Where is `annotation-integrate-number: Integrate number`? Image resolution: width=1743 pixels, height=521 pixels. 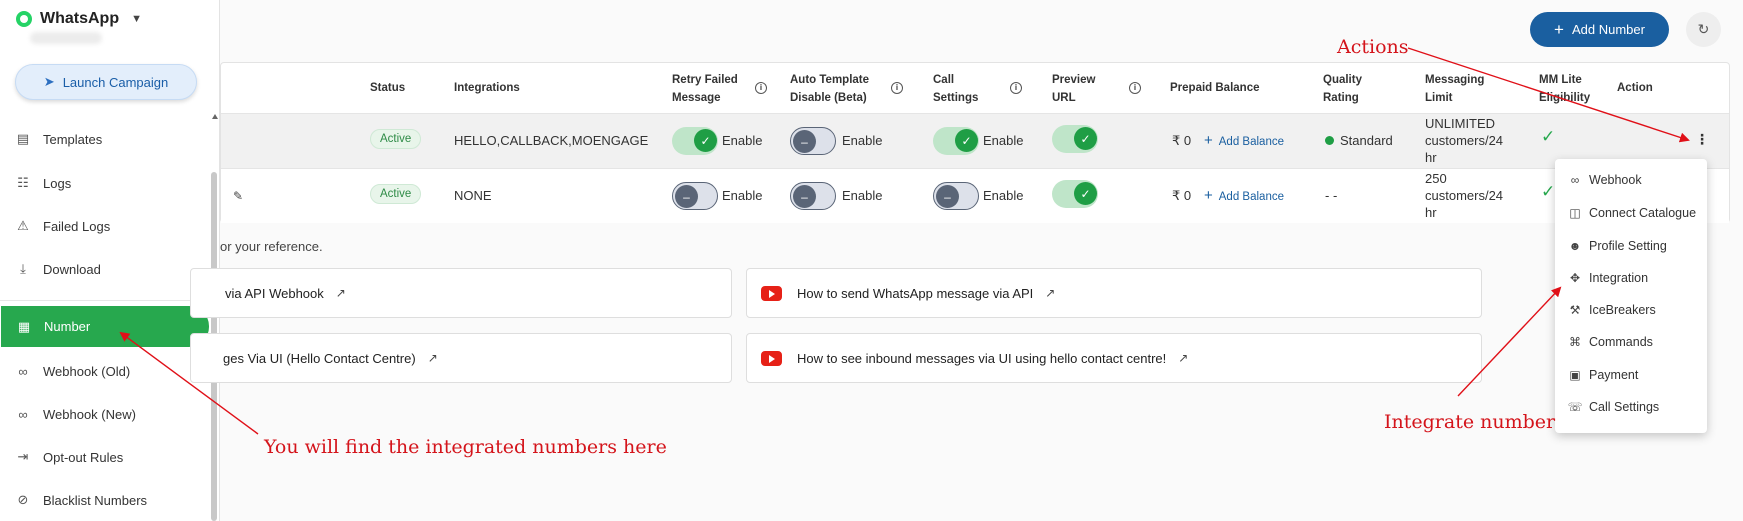
annotation-integrate-number: Integrate number is located at coordinates (1470, 422).